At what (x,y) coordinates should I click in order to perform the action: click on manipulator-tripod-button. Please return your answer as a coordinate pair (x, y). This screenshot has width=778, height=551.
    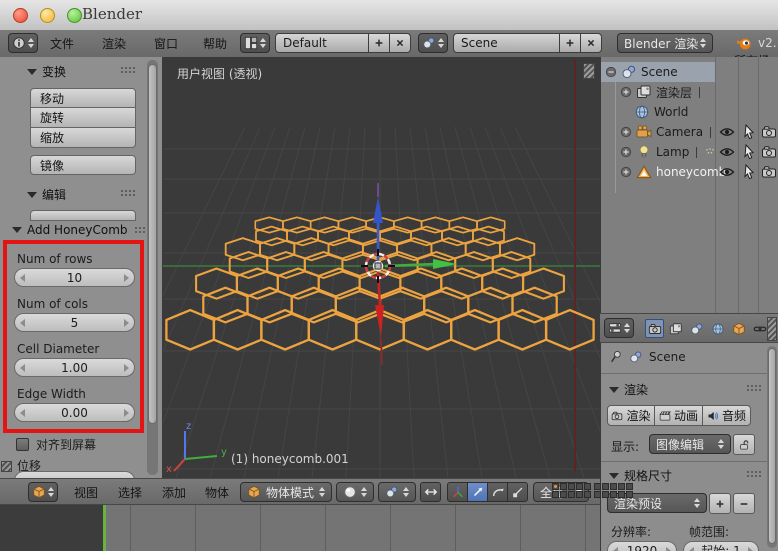
    Looking at the image, I should click on (457, 492).